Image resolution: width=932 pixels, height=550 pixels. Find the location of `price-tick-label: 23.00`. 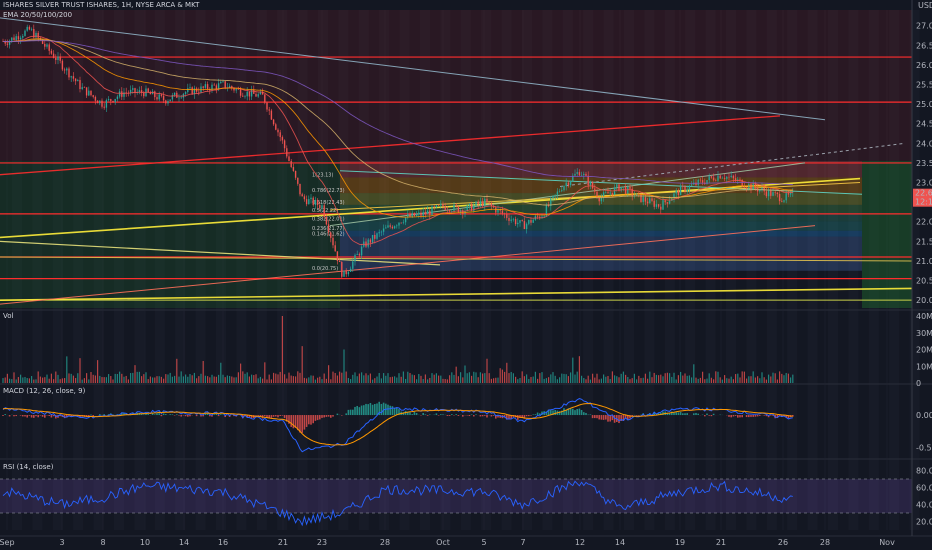

price-tick-label: 23.00 is located at coordinates (924, 183).